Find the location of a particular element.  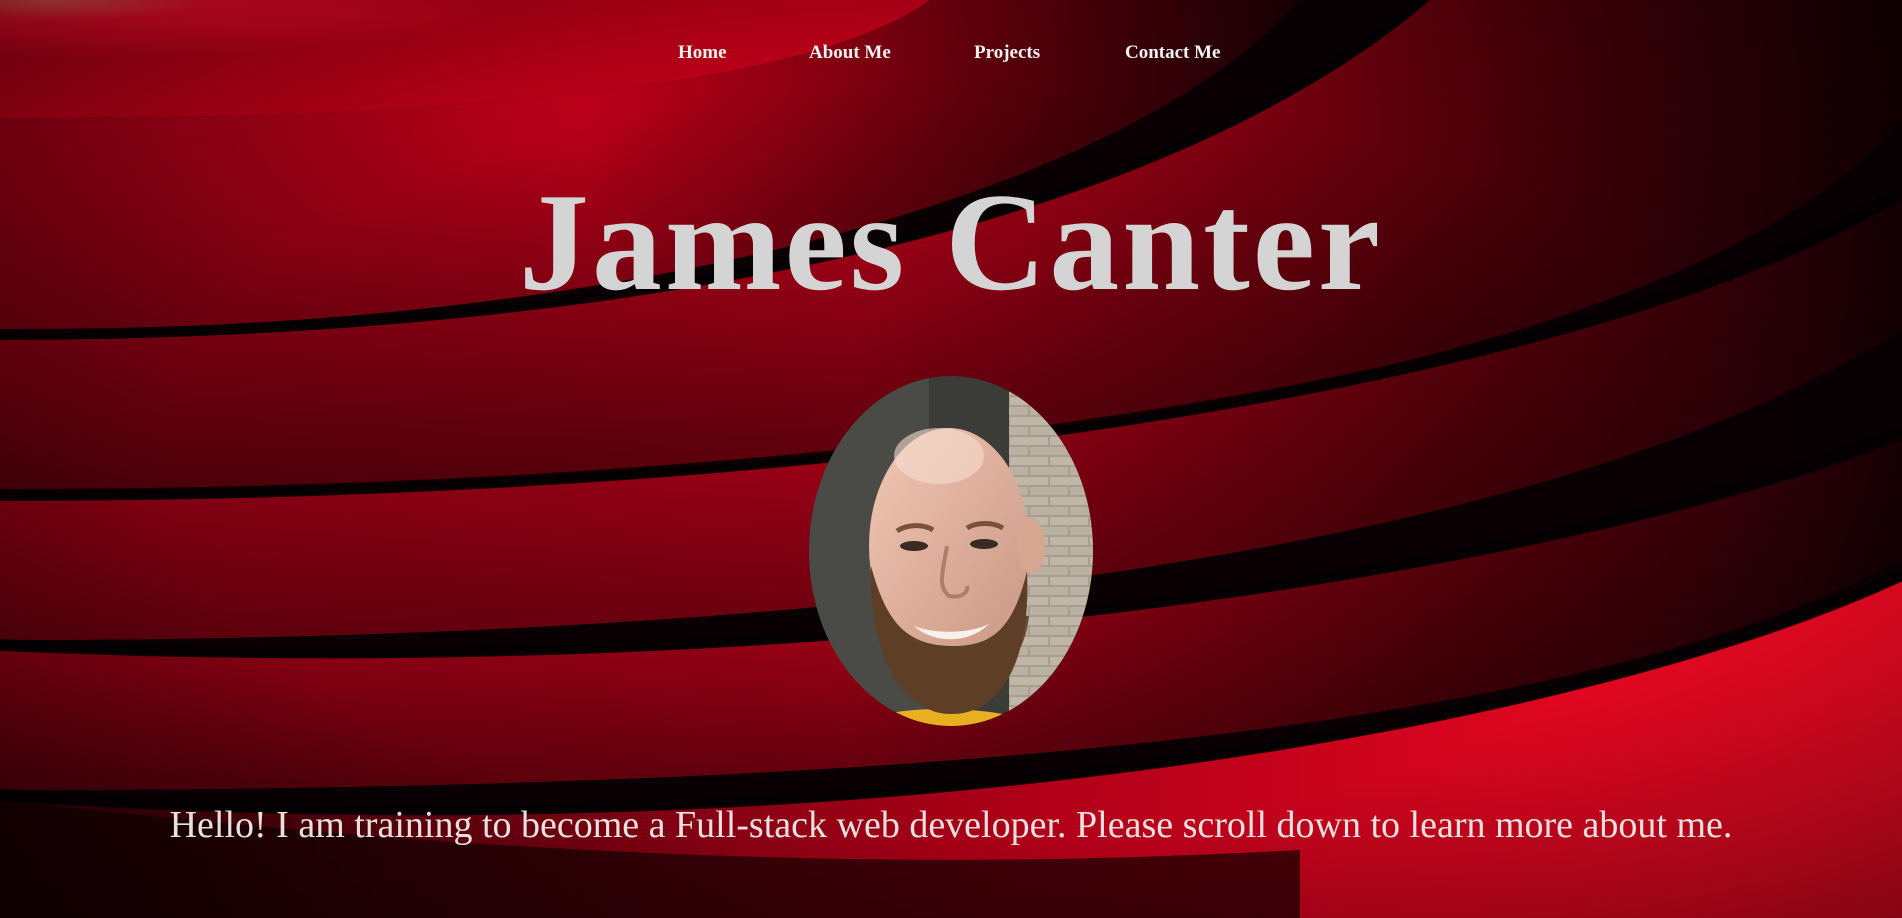

nav-link-home: Home is located at coordinates (702, 53).